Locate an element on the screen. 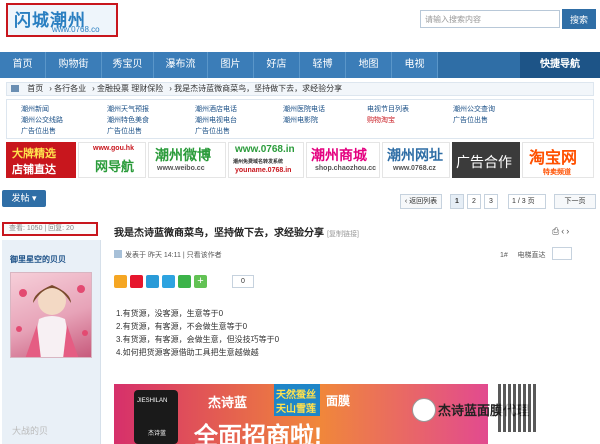 This screenshot has width=600, height=444. banner-url: www.gou.hk is located at coordinates (113, 148).